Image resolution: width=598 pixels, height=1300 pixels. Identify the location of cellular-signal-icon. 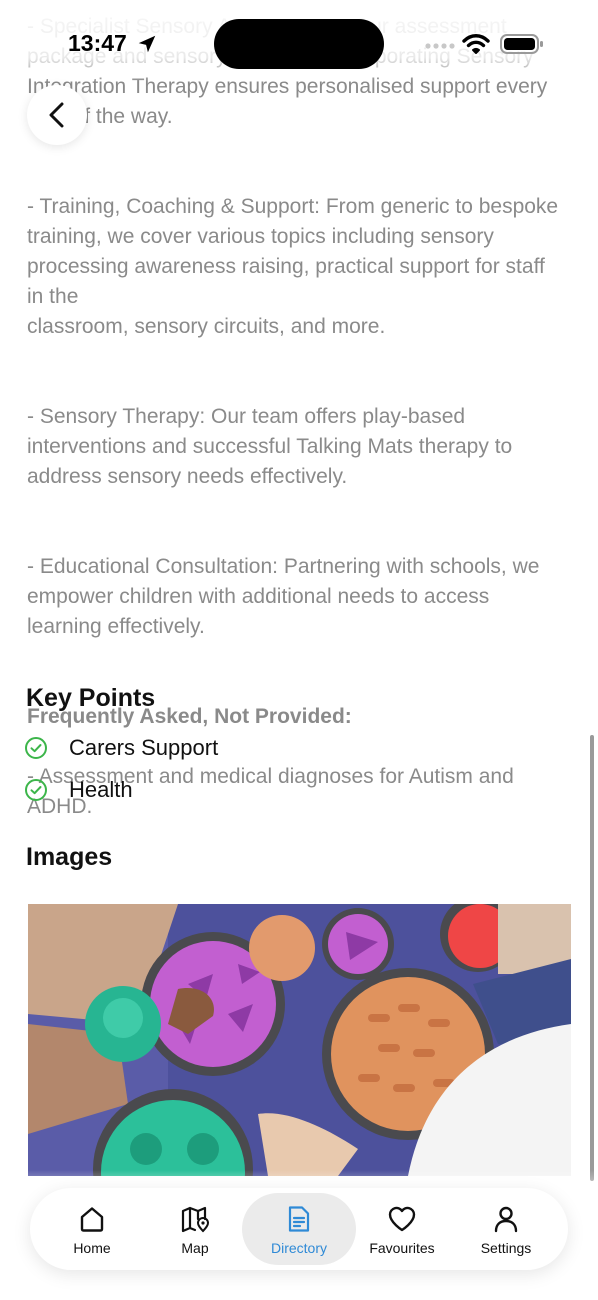
(440, 46).